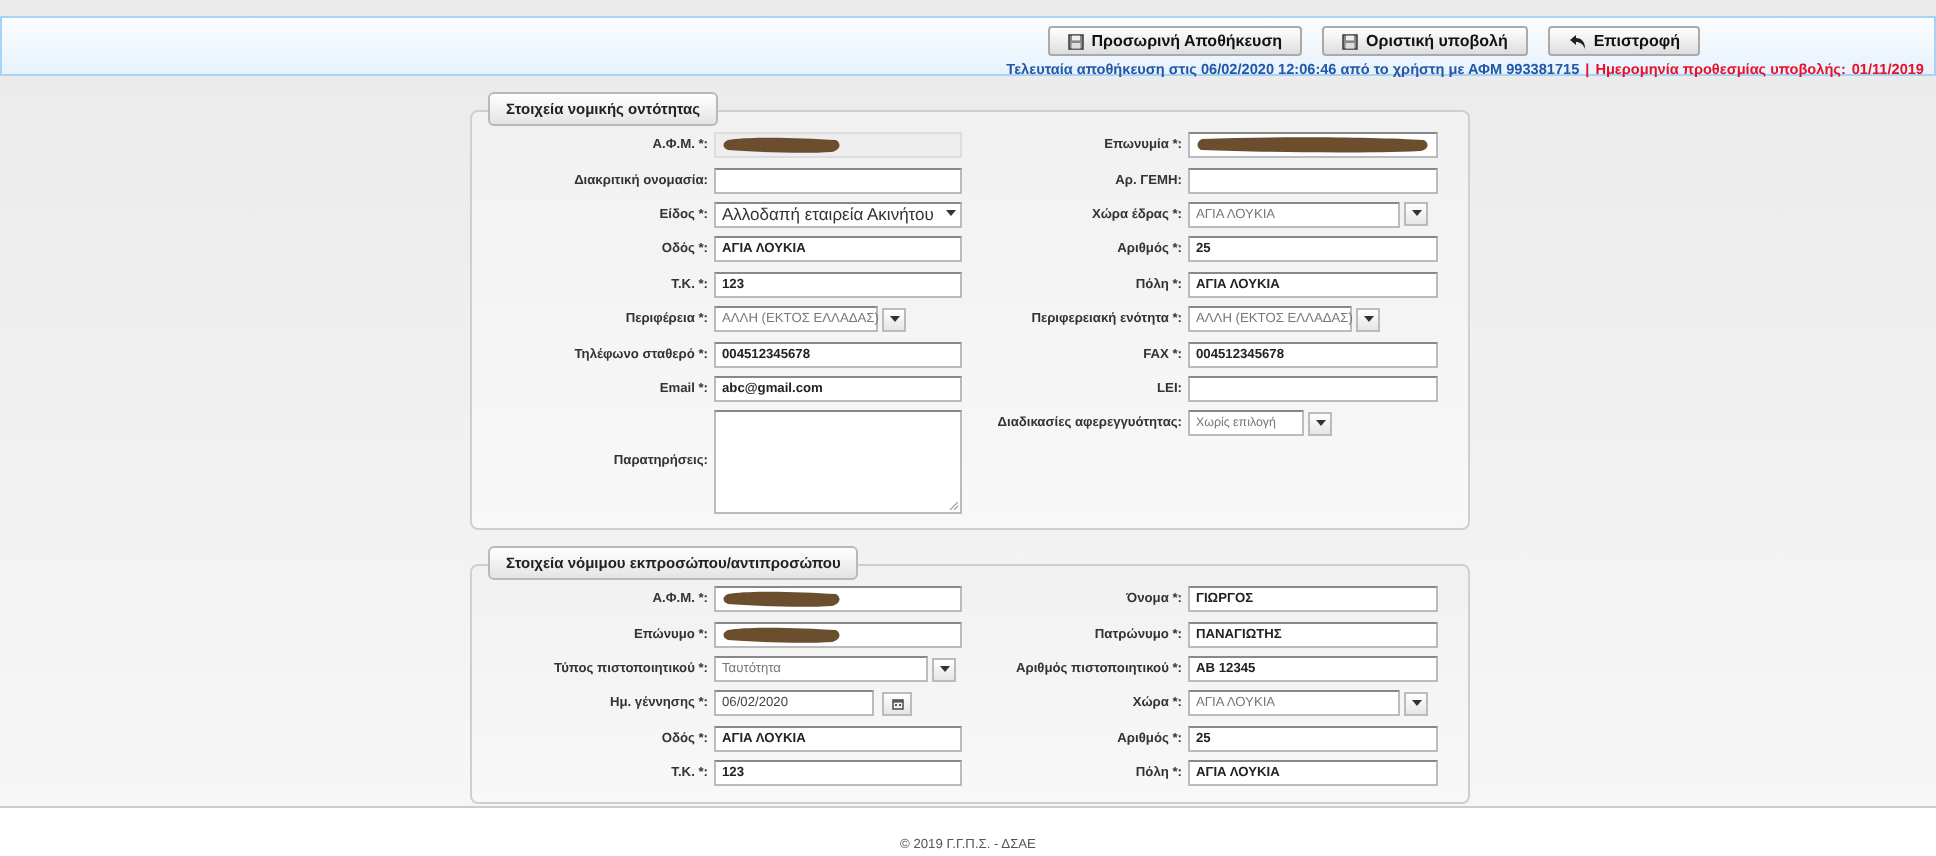 The image size is (1936, 856). What do you see at coordinates (1175, 41) in the screenshot?
I see `save-button: Προσωρινή Αποθήκευση` at bounding box center [1175, 41].